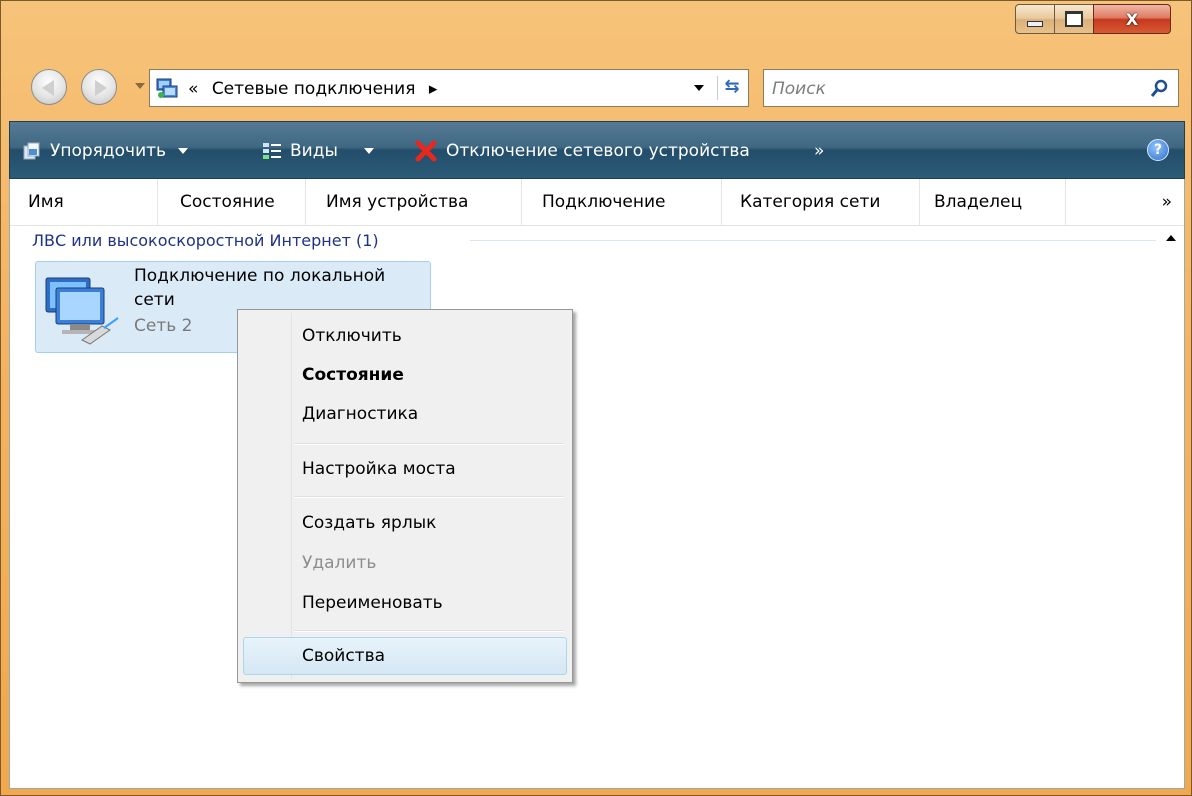  I want to click on menu-item-bridge: Настройка моста, so click(379, 469).